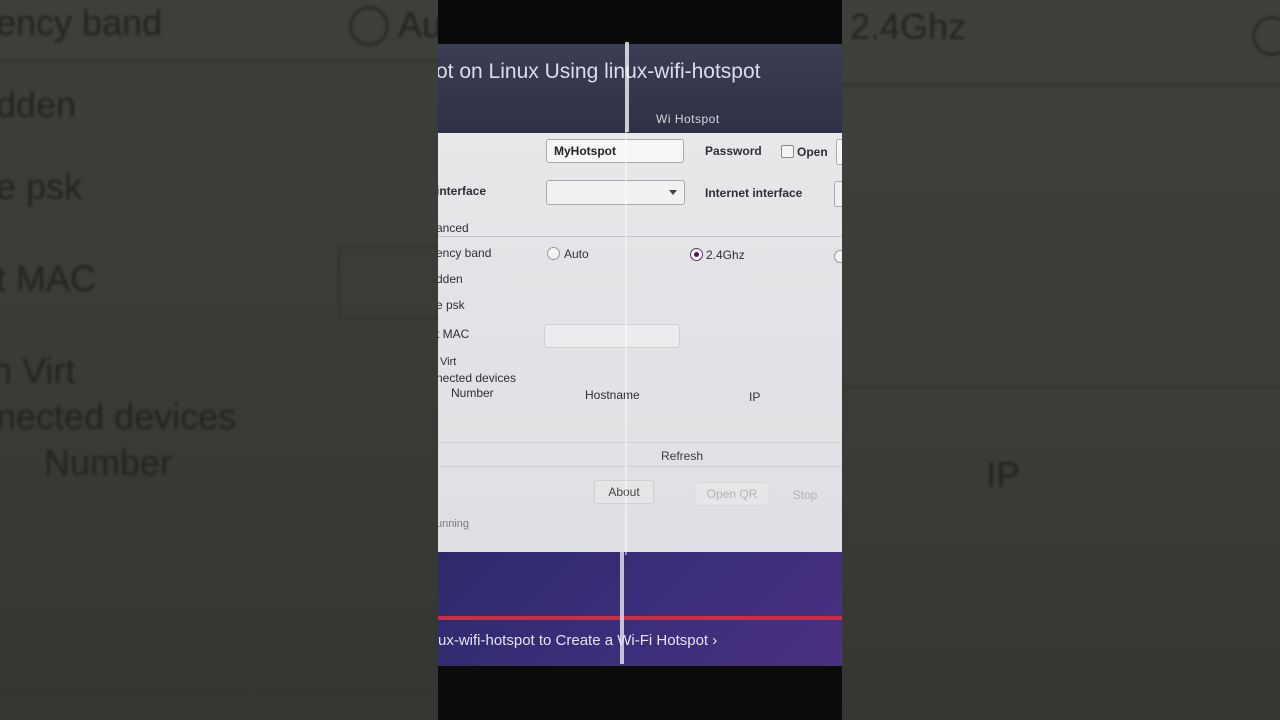  Describe the element at coordinates (451, 305) in the screenshot. I see `psk-label: e psk` at that location.